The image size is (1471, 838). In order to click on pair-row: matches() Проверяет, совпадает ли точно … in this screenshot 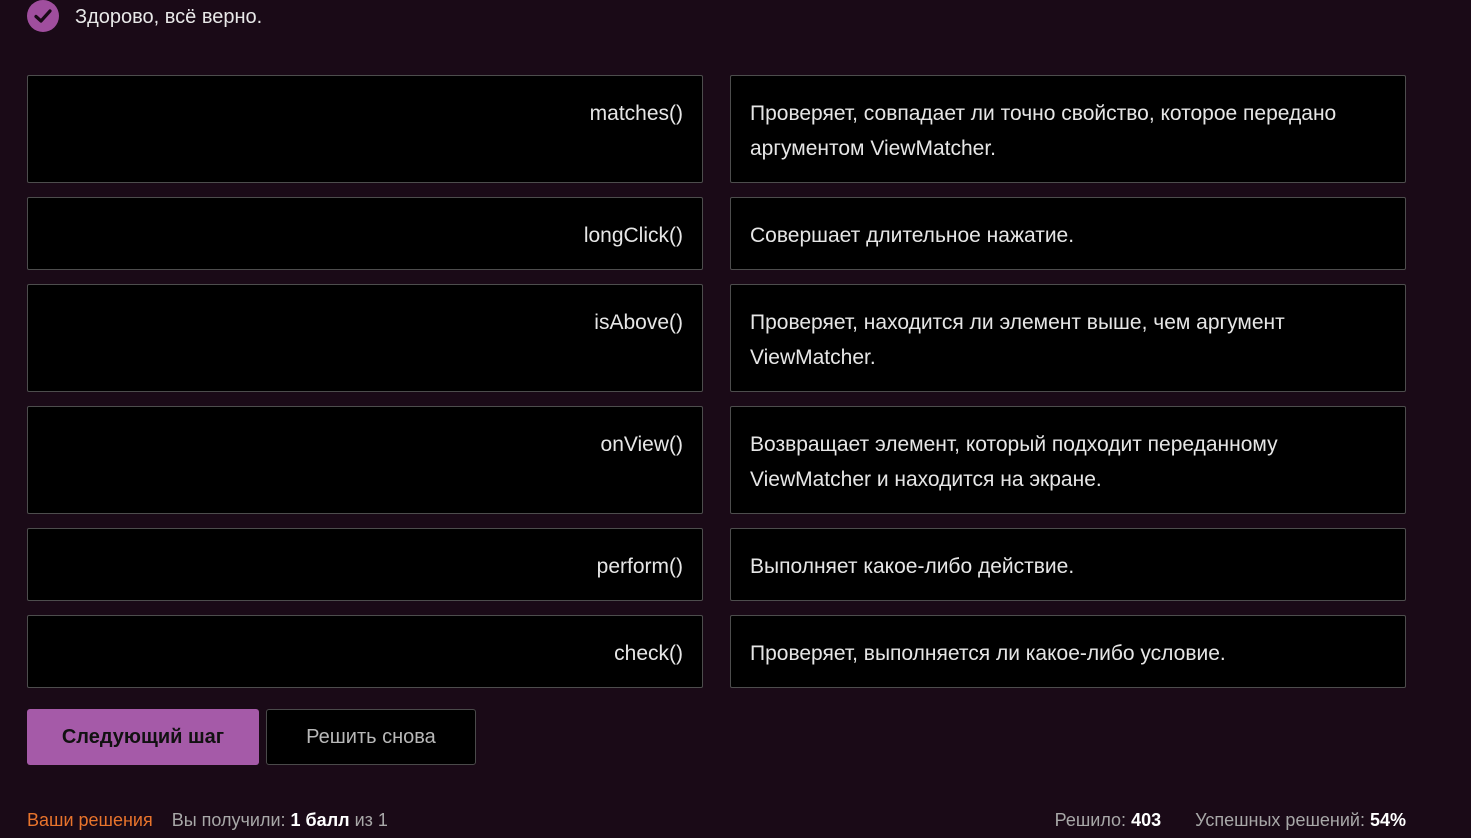, I will do `click(716, 129)`.